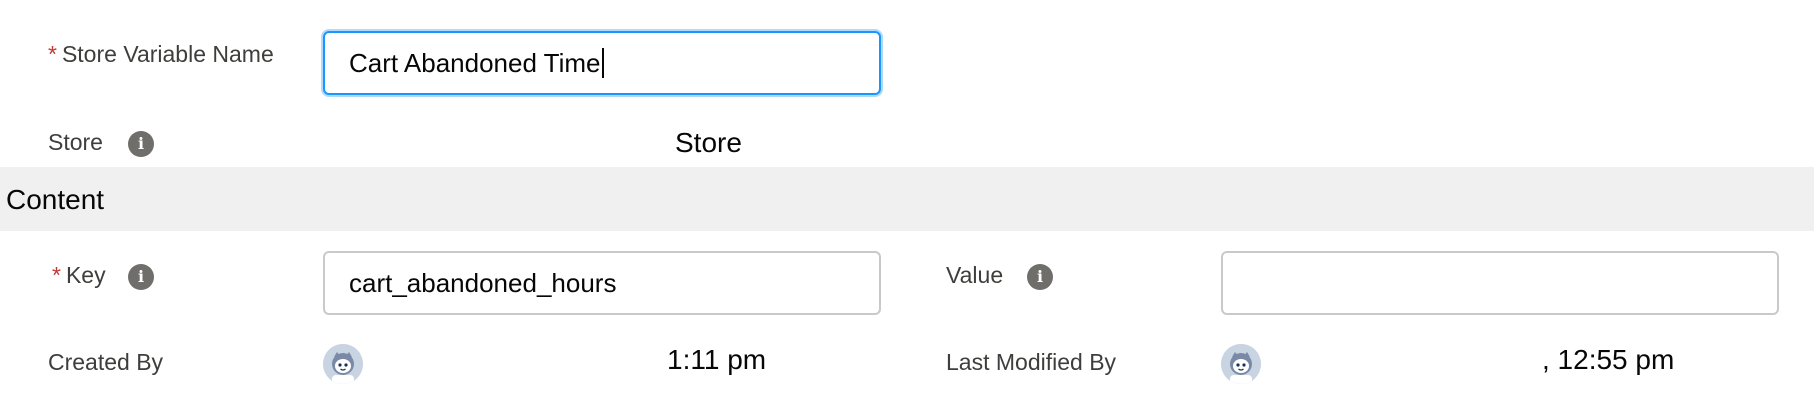  Describe the element at coordinates (106, 362) in the screenshot. I see `created-by-label: Created By` at that location.